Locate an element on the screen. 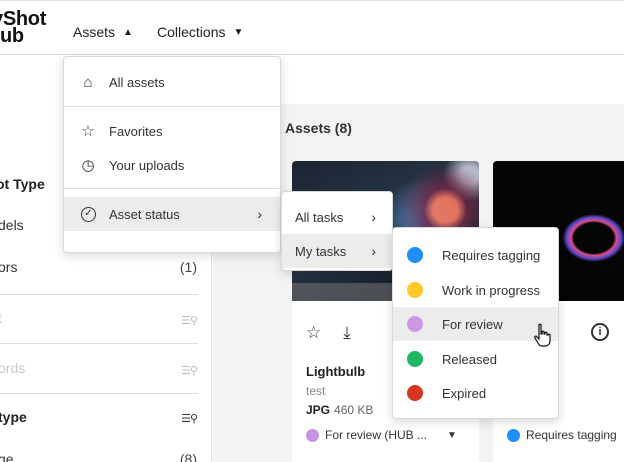 The image size is (624, 462). menu-item-asset-status: ✓ Asset status › is located at coordinates (172, 214).